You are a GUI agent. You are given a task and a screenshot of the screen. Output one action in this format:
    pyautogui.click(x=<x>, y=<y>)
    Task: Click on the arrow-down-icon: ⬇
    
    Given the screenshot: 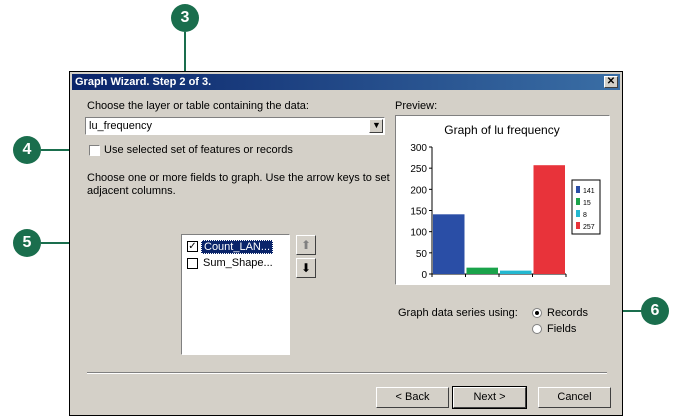 What is the action you would take?
    pyautogui.click(x=306, y=268)
    